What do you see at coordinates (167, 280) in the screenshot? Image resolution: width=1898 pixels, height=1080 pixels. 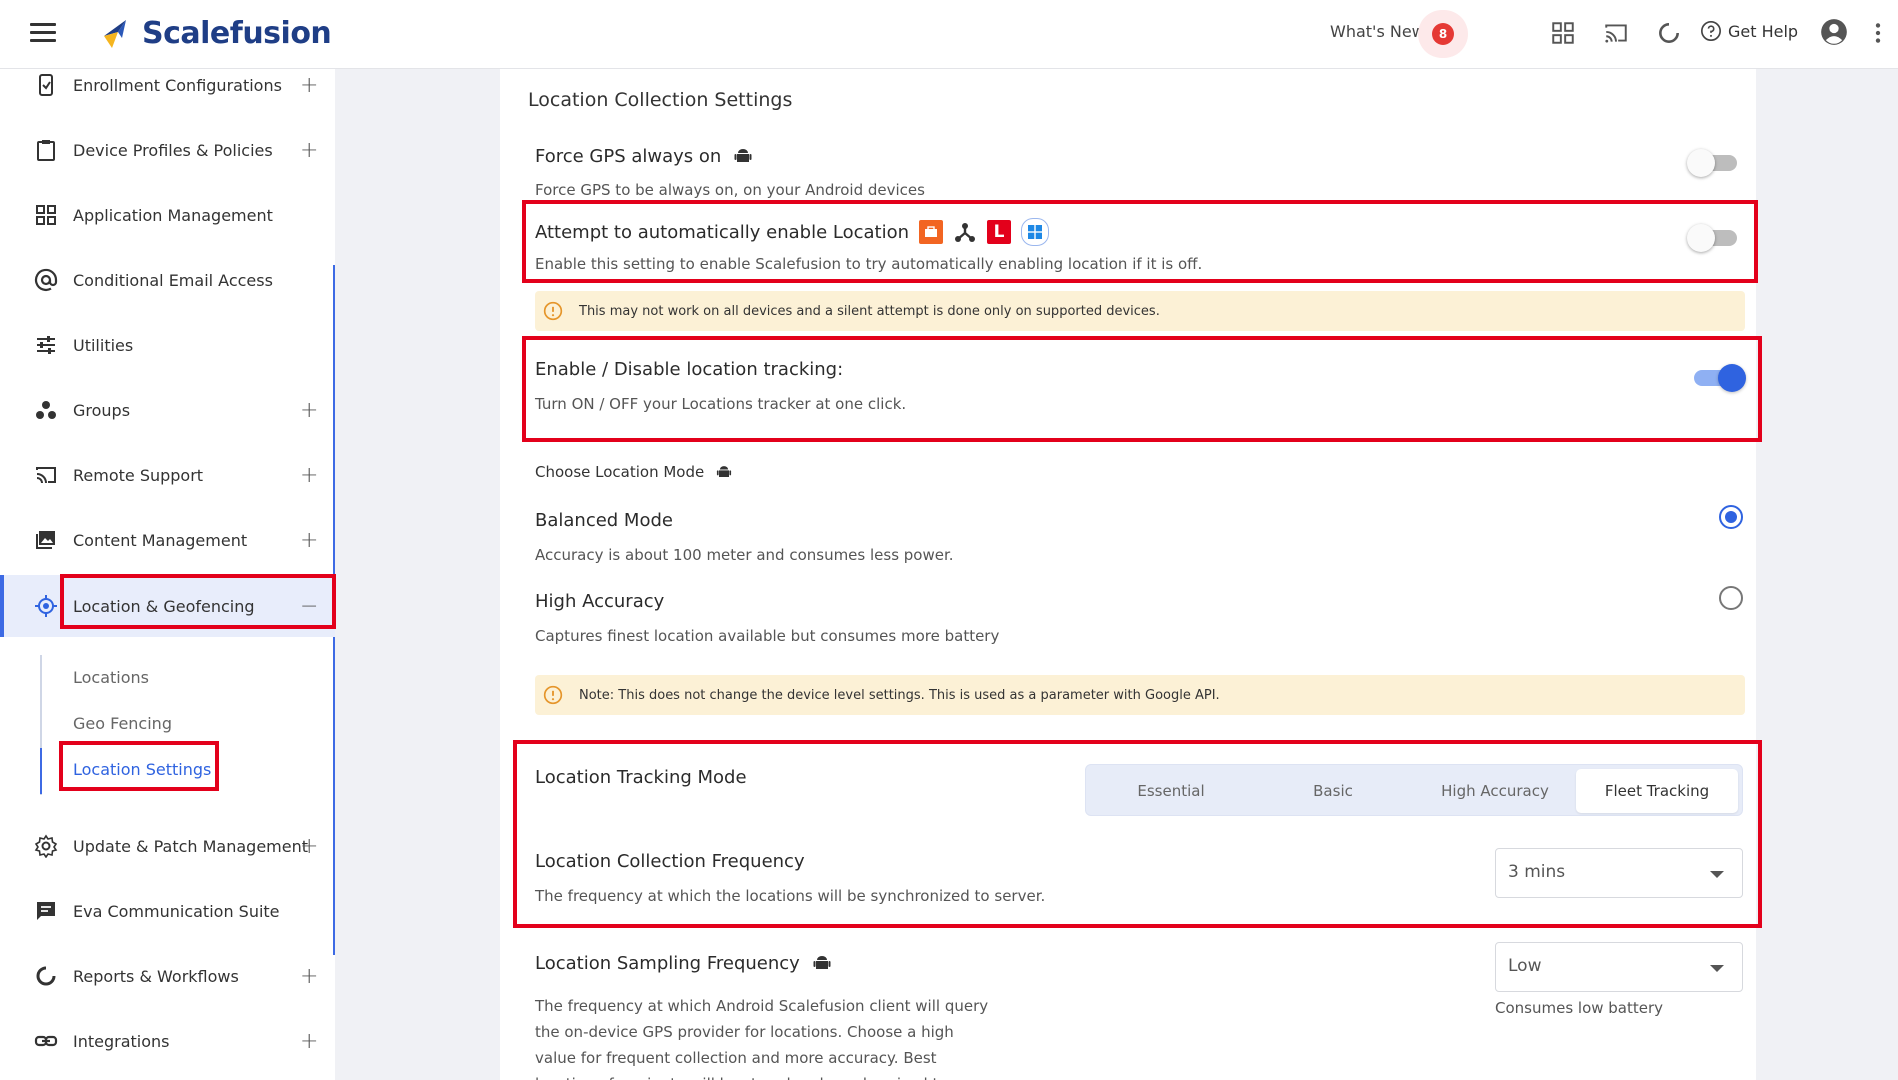 I see `sidebar-item-conditional-email: Conditional Email Access` at bounding box center [167, 280].